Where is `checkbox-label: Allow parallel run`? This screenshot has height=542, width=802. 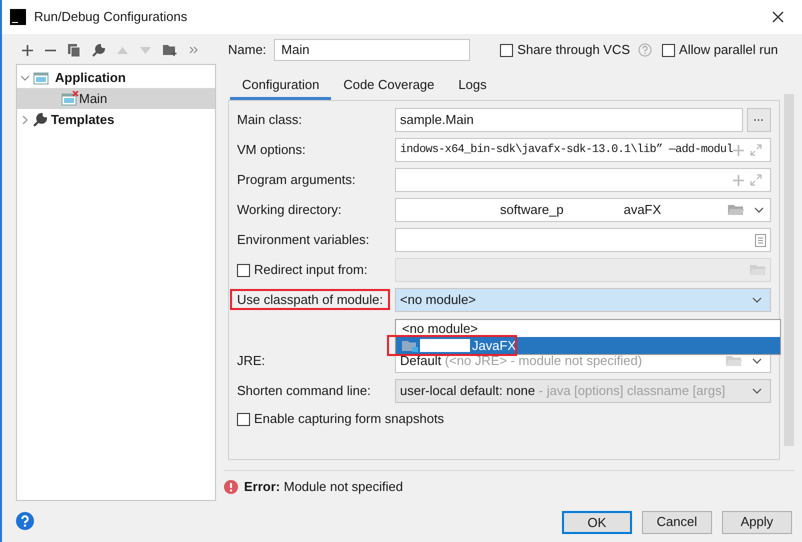 checkbox-label: Allow parallel run is located at coordinates (728, 50).